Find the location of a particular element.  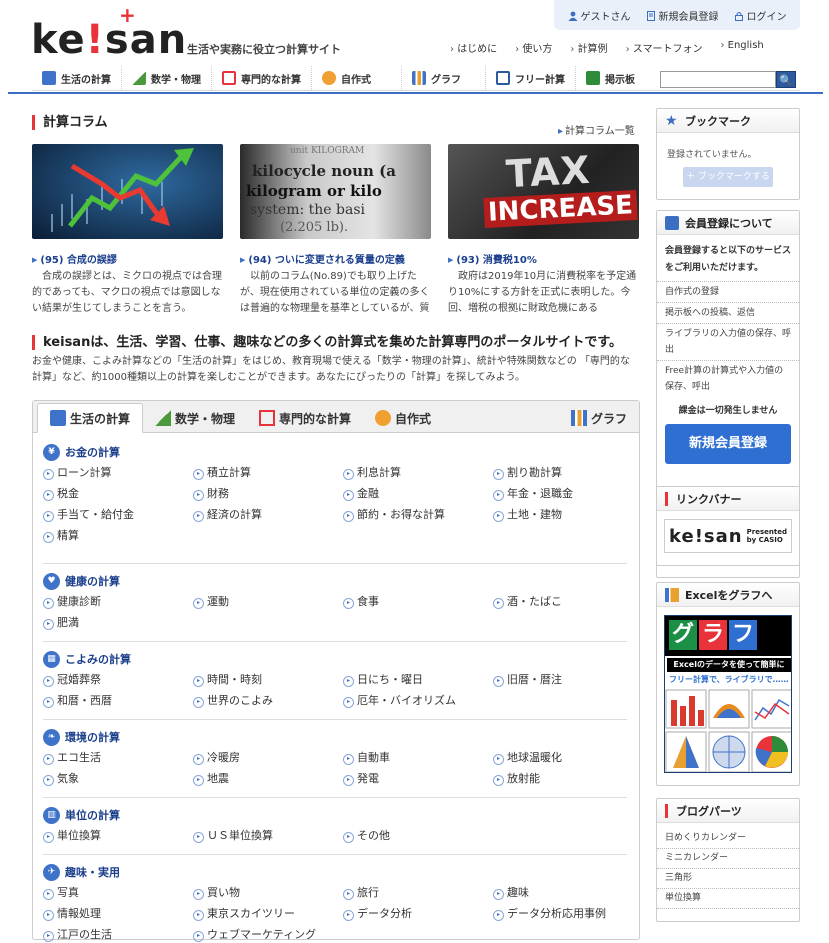

link-settlement: 精算 is located at coordinates (118, 535).